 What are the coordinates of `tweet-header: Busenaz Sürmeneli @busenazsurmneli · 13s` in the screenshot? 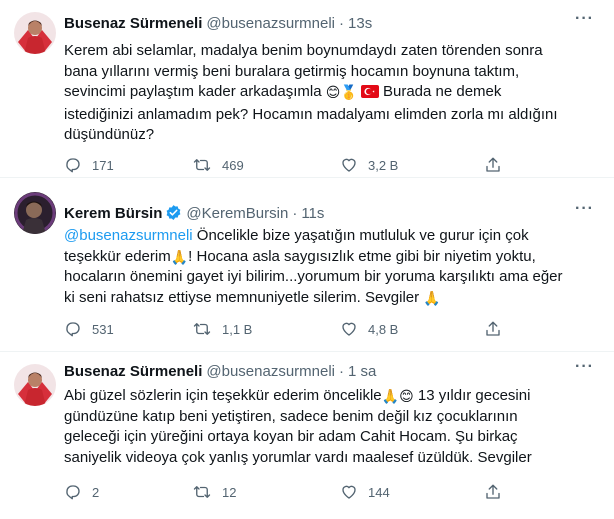 It's located at (218, 24).